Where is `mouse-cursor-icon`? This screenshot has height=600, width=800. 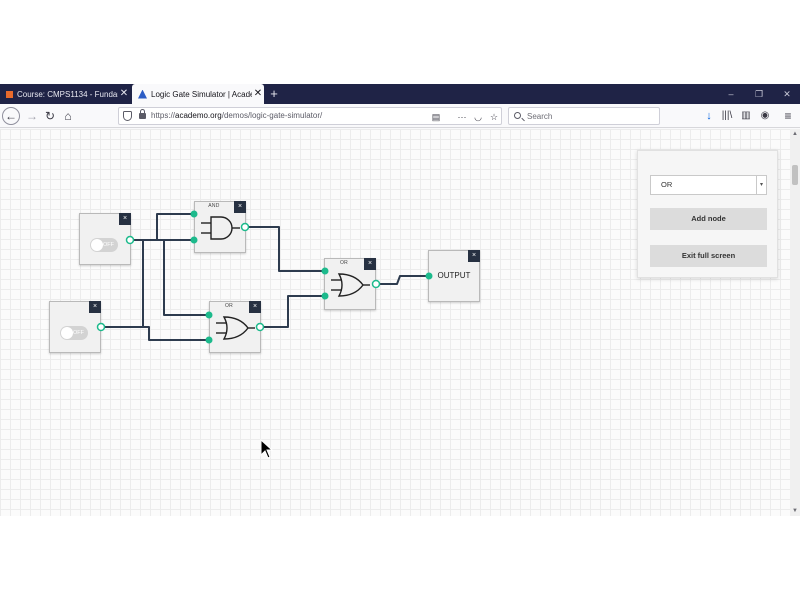 mouse-cursor-icon is located at coordinates (267, 449).